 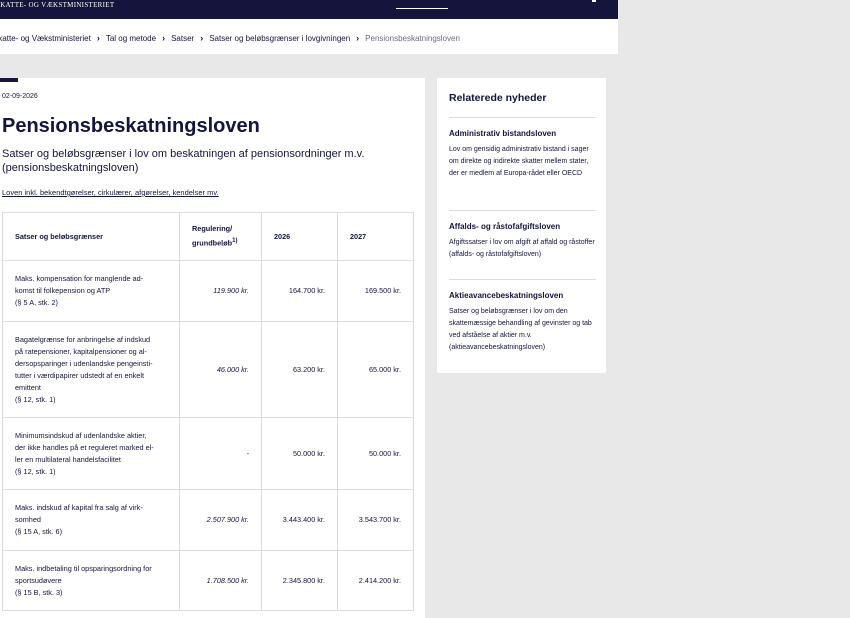 I want to click on row-regulering: 46.000 kr., so click(x=220, y=369).